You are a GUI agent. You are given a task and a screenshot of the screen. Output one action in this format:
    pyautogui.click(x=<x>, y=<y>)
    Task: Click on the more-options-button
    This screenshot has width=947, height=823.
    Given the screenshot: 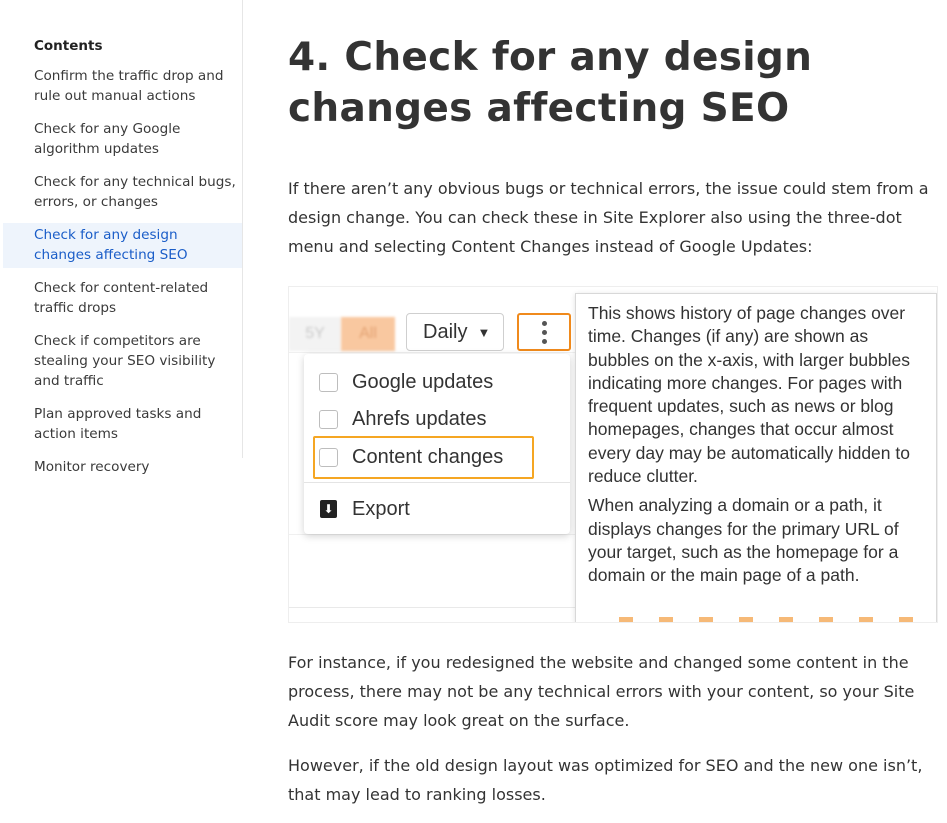 What is the action you would take?
    pyautogui.click(x=544, y=332)
    